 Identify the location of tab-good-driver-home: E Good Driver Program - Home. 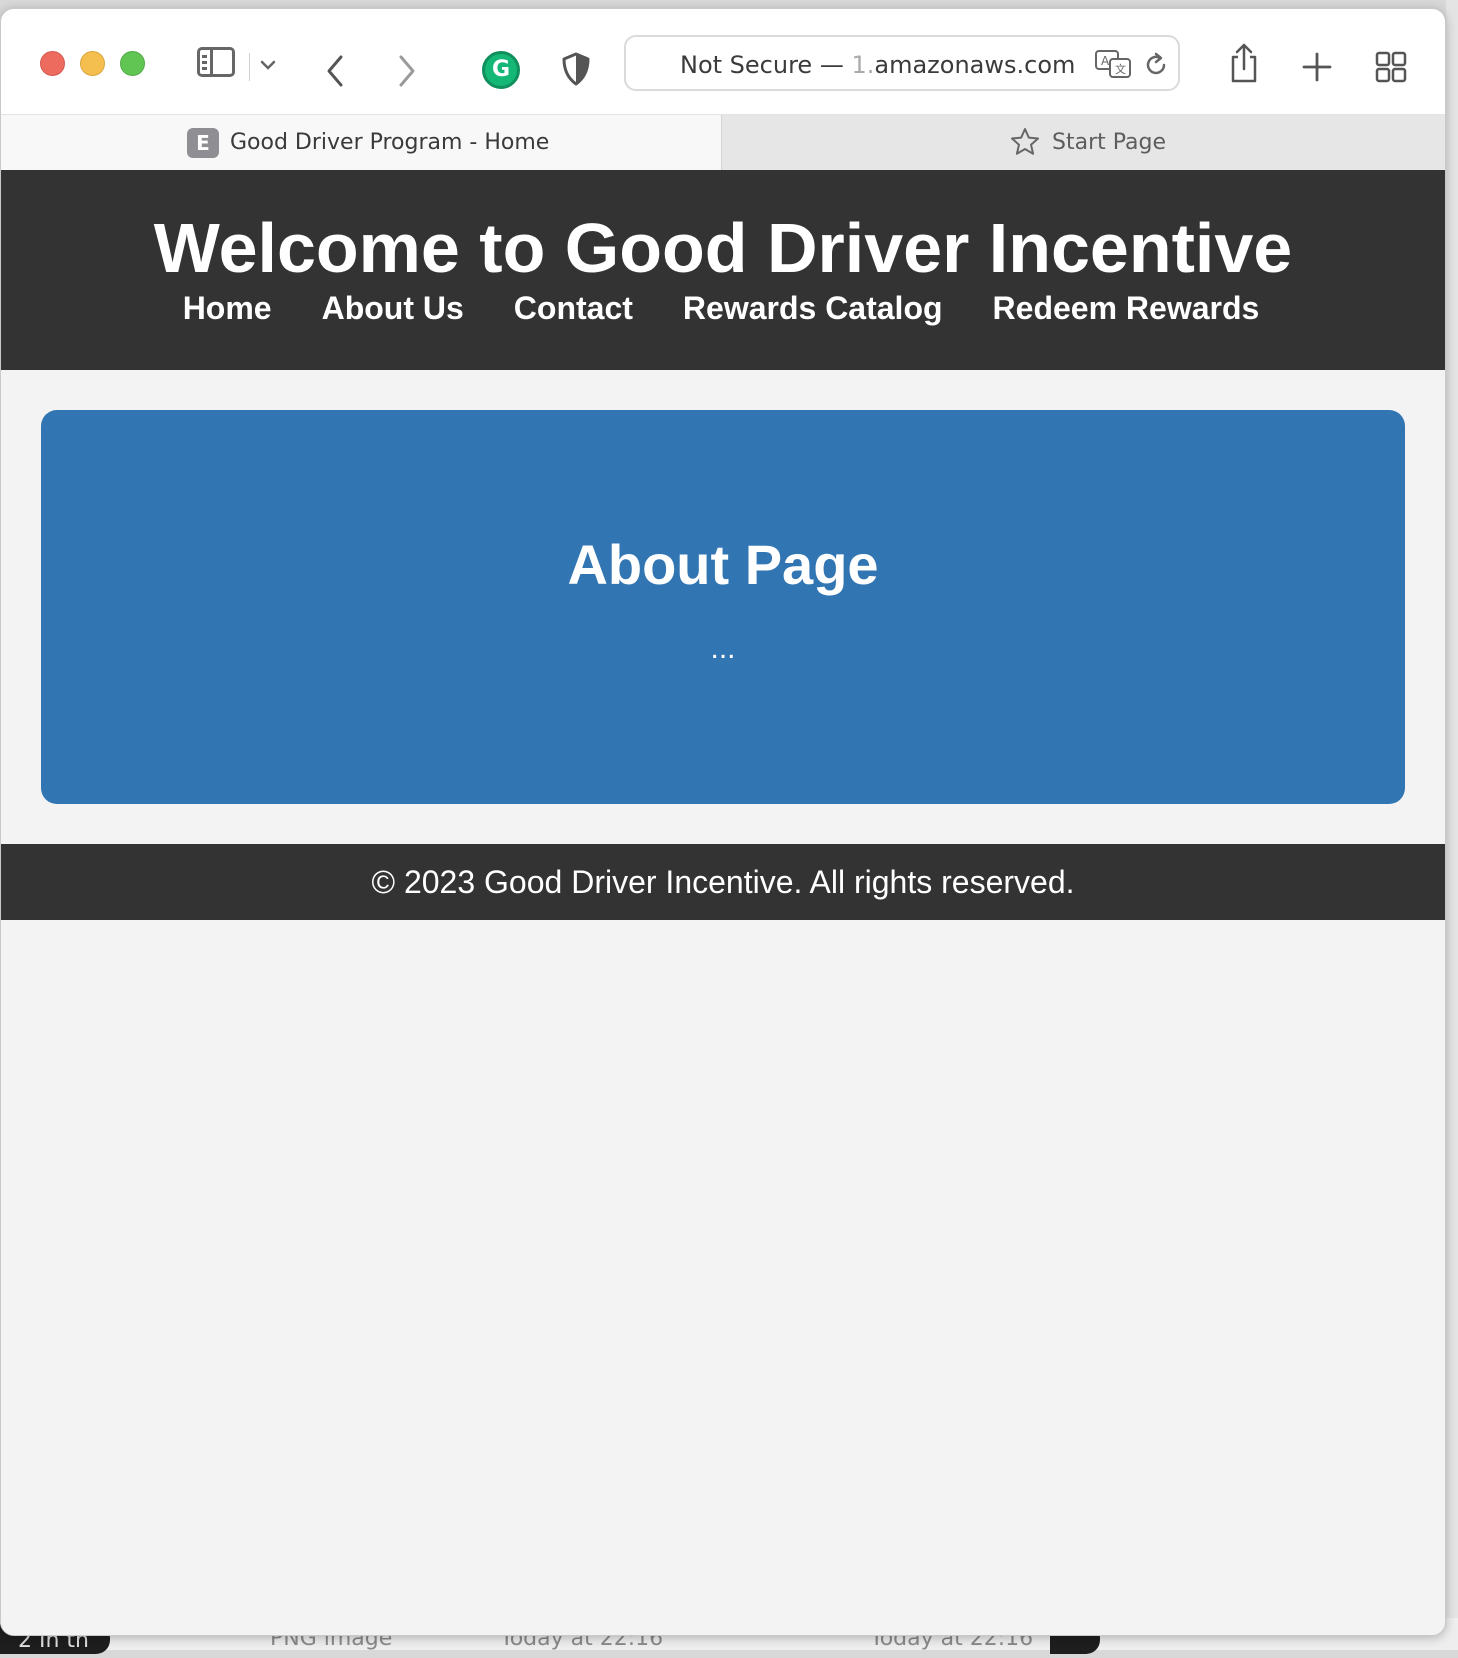
(361, 143).